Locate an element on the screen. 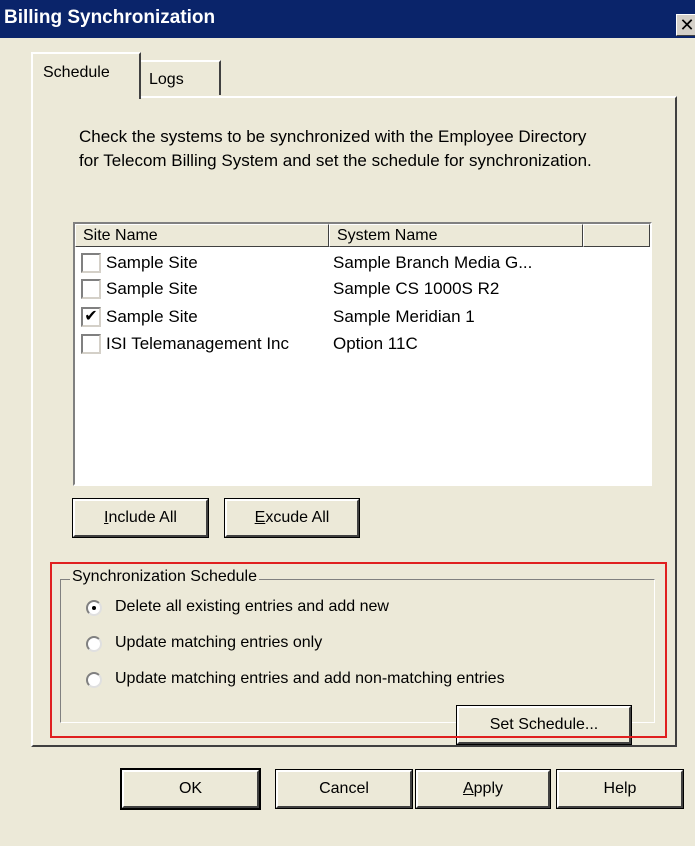 Image resolution: width=695 pixels, height=846 pixels. row-checkbox-checked: ✔ is located at coordinates (91, 317).